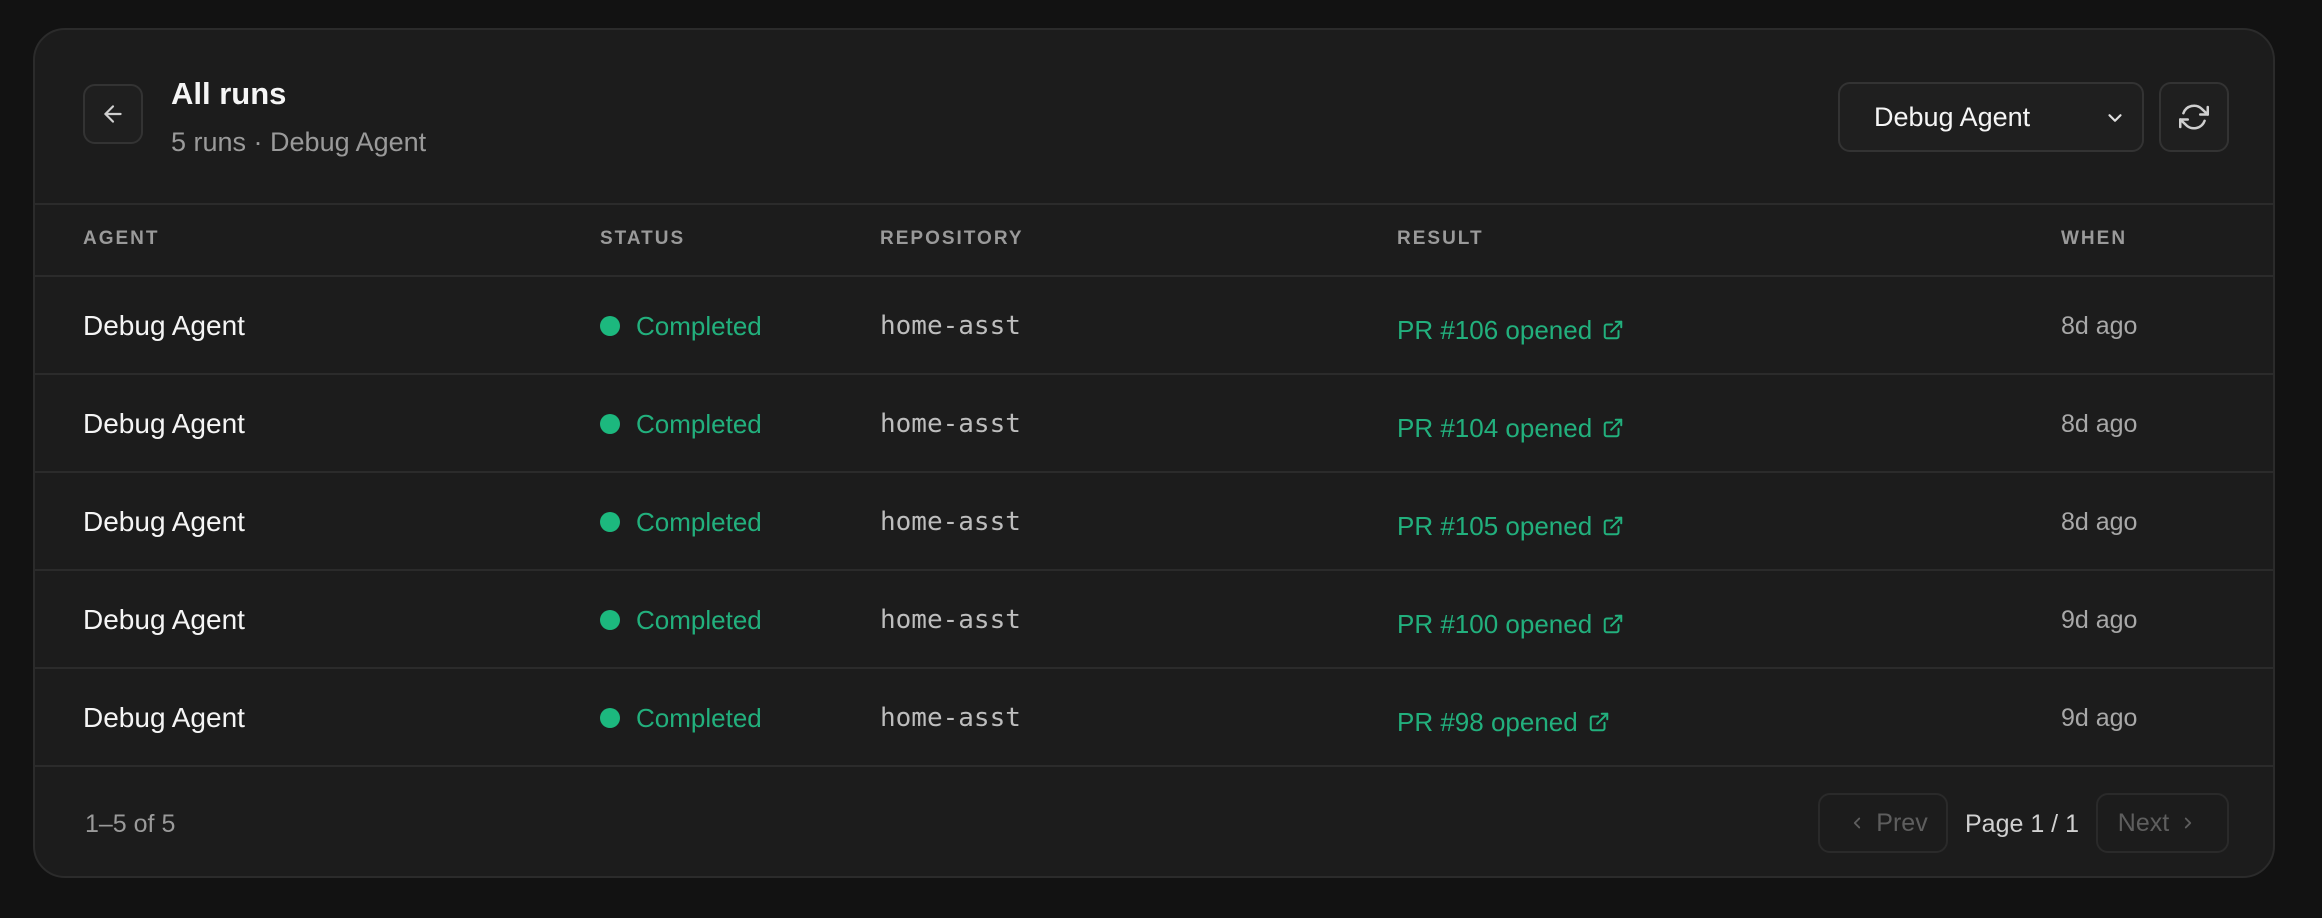  What do you see at coordinates (2143, 822) in the screenshot?
I see `next-label: Next` at bounding box center [2143, 822].